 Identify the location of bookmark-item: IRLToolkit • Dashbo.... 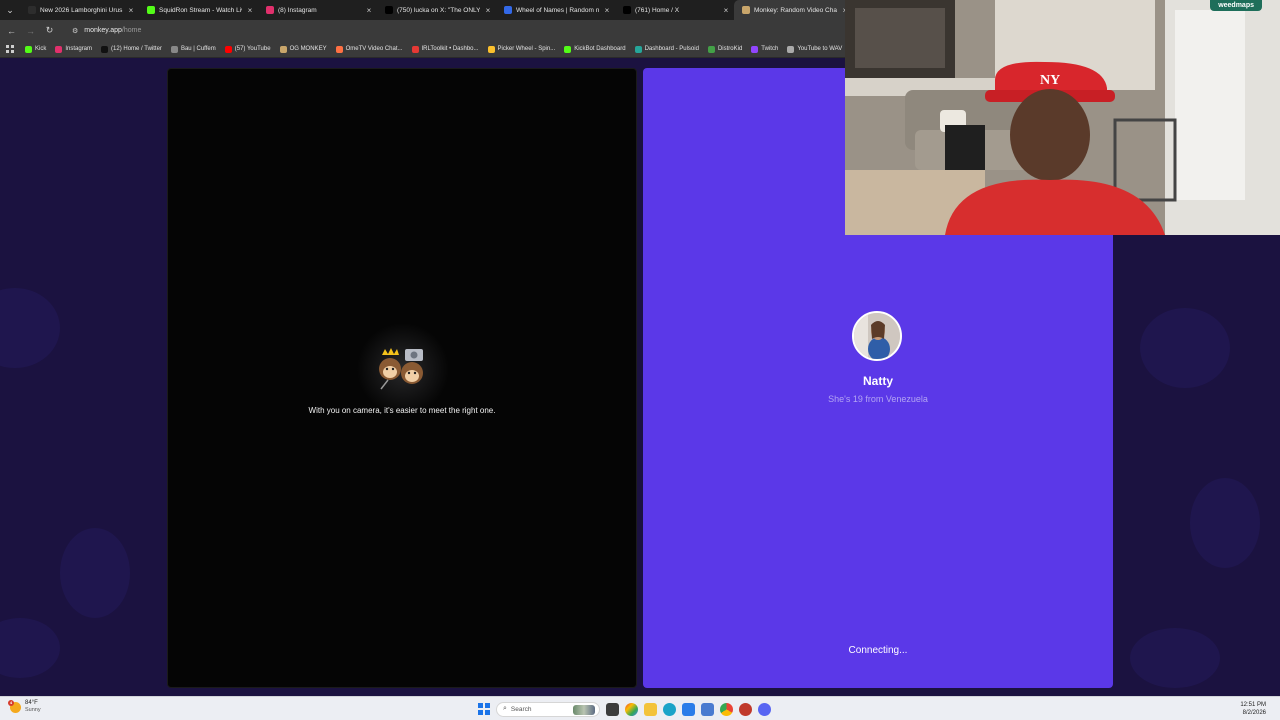
(445, 49).